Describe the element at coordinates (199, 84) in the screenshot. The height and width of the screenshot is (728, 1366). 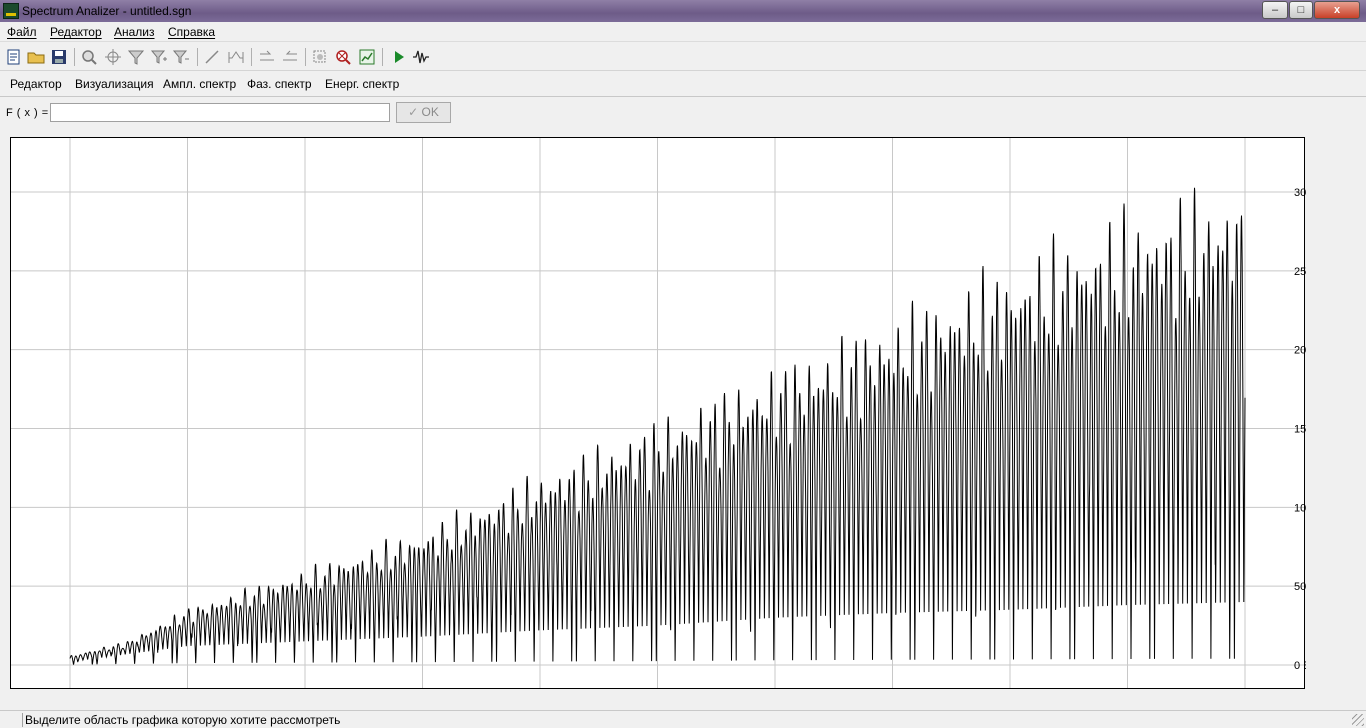
I see `tab-amplitude-spectrum: Ампл. спектр` at that location.